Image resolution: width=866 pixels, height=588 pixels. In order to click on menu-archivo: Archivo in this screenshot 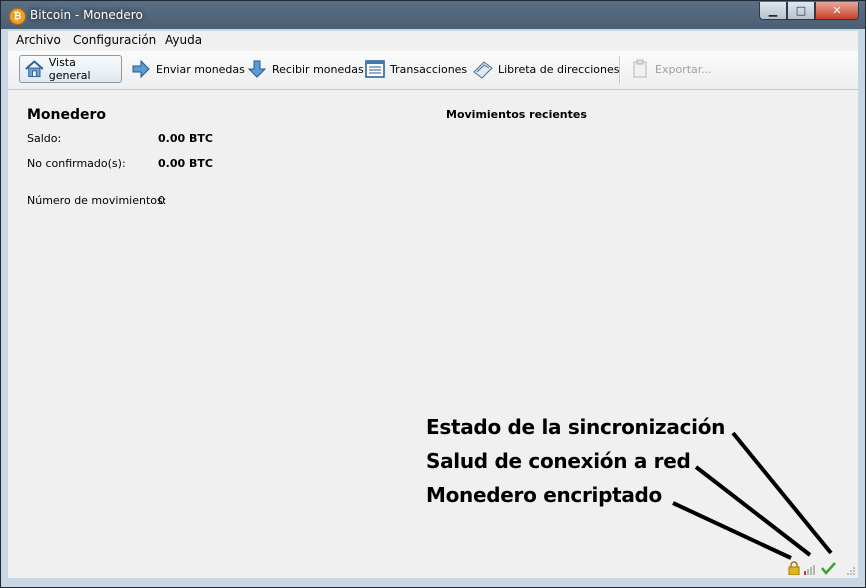, I will do `click(38, 40)`.